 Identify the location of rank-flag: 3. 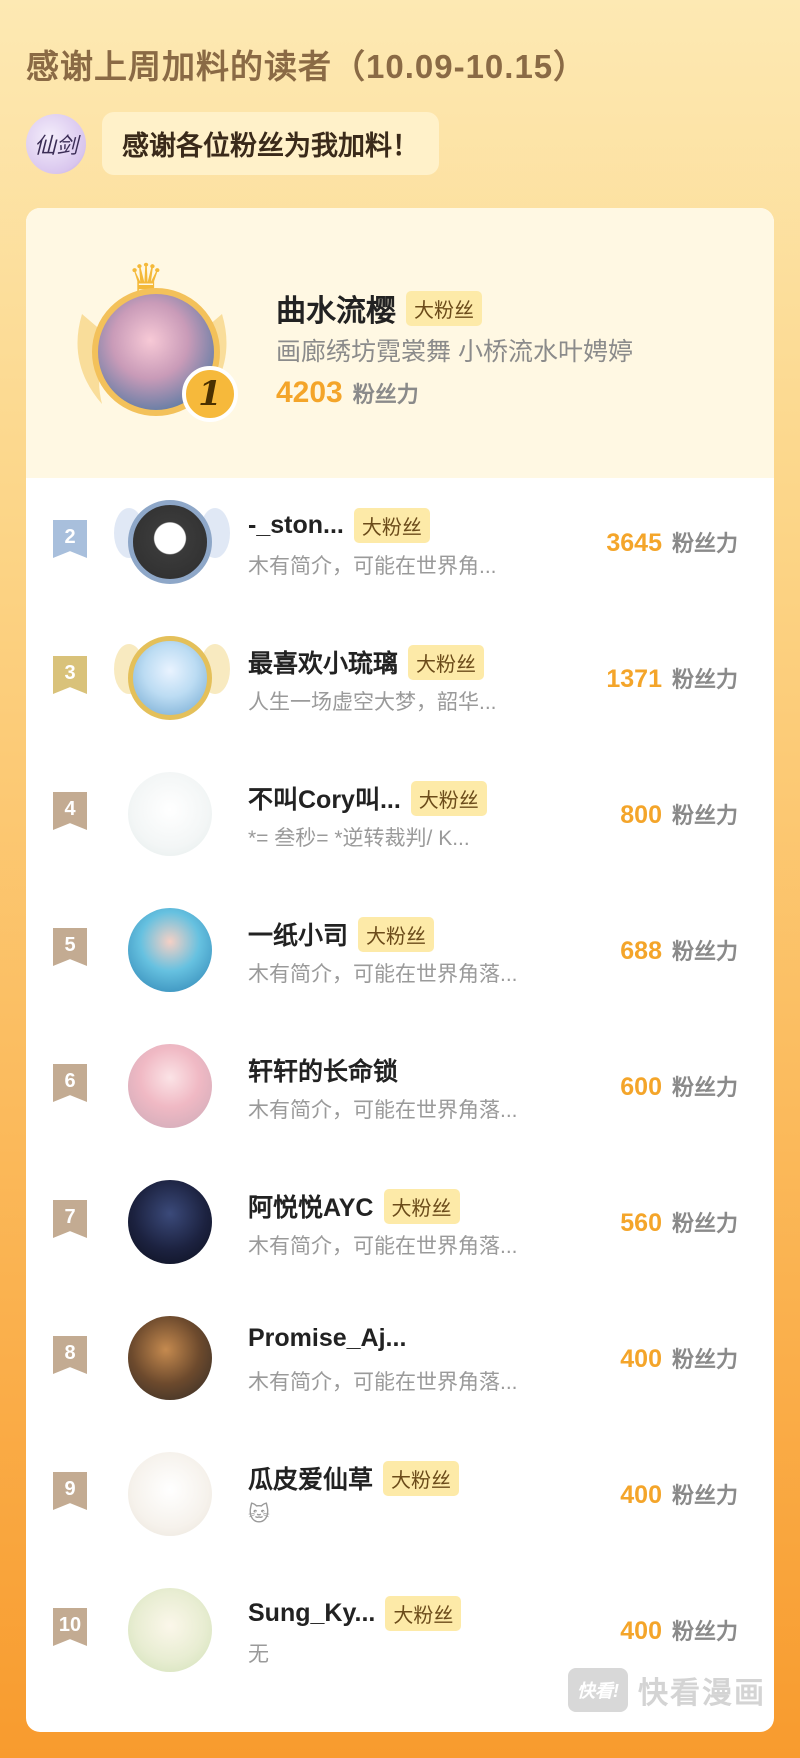
(70, 675).